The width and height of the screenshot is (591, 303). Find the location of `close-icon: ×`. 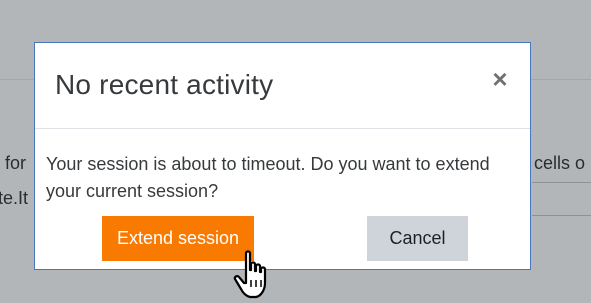

close-icon: × is located at coordinates (500, 79).